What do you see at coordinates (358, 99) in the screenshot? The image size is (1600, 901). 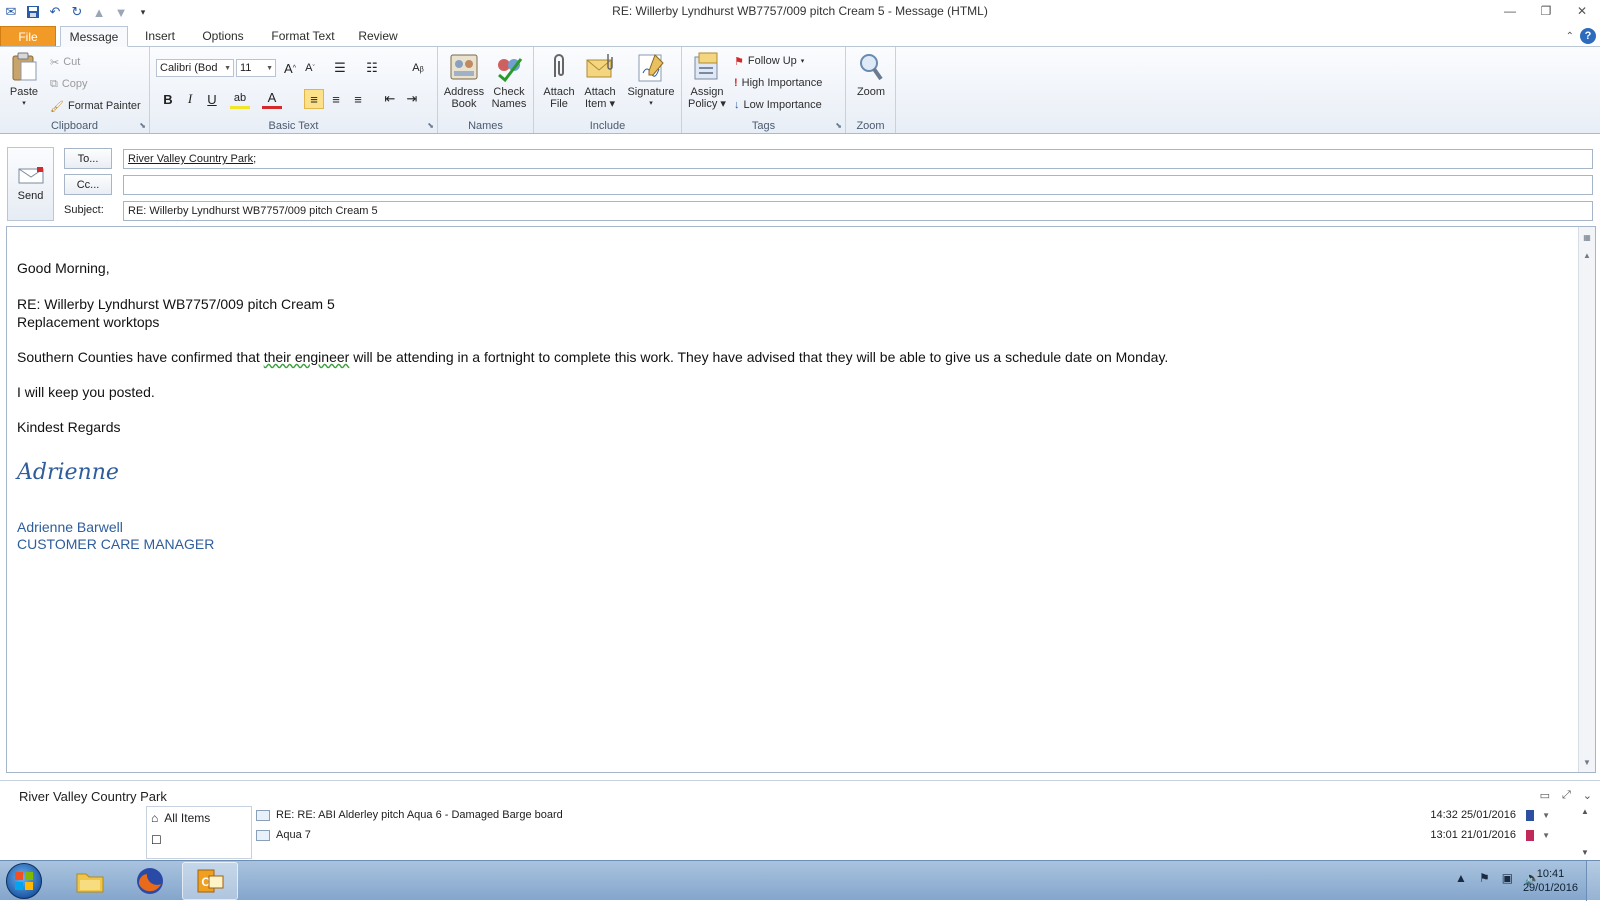 I see `align-right-icon: ≡` at bounding box center [358, 99].